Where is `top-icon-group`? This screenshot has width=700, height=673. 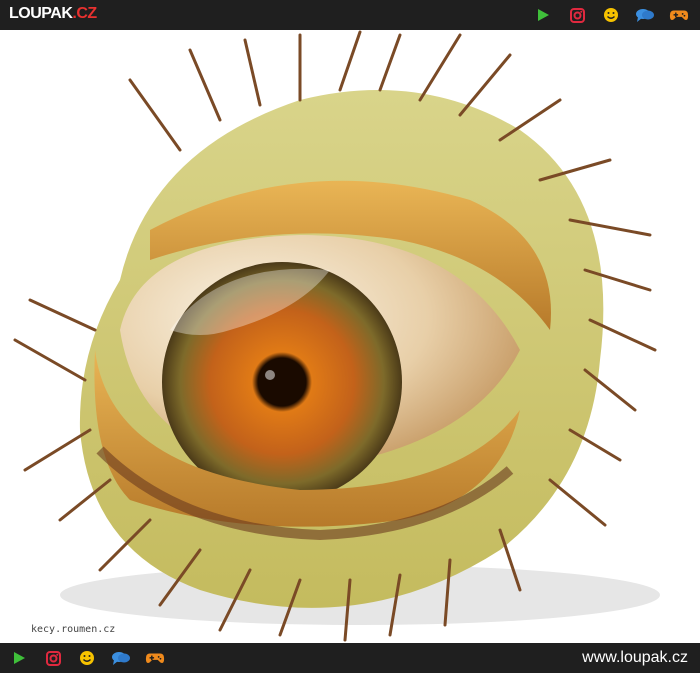
top-icon-group is located at coordinates (611, 15).